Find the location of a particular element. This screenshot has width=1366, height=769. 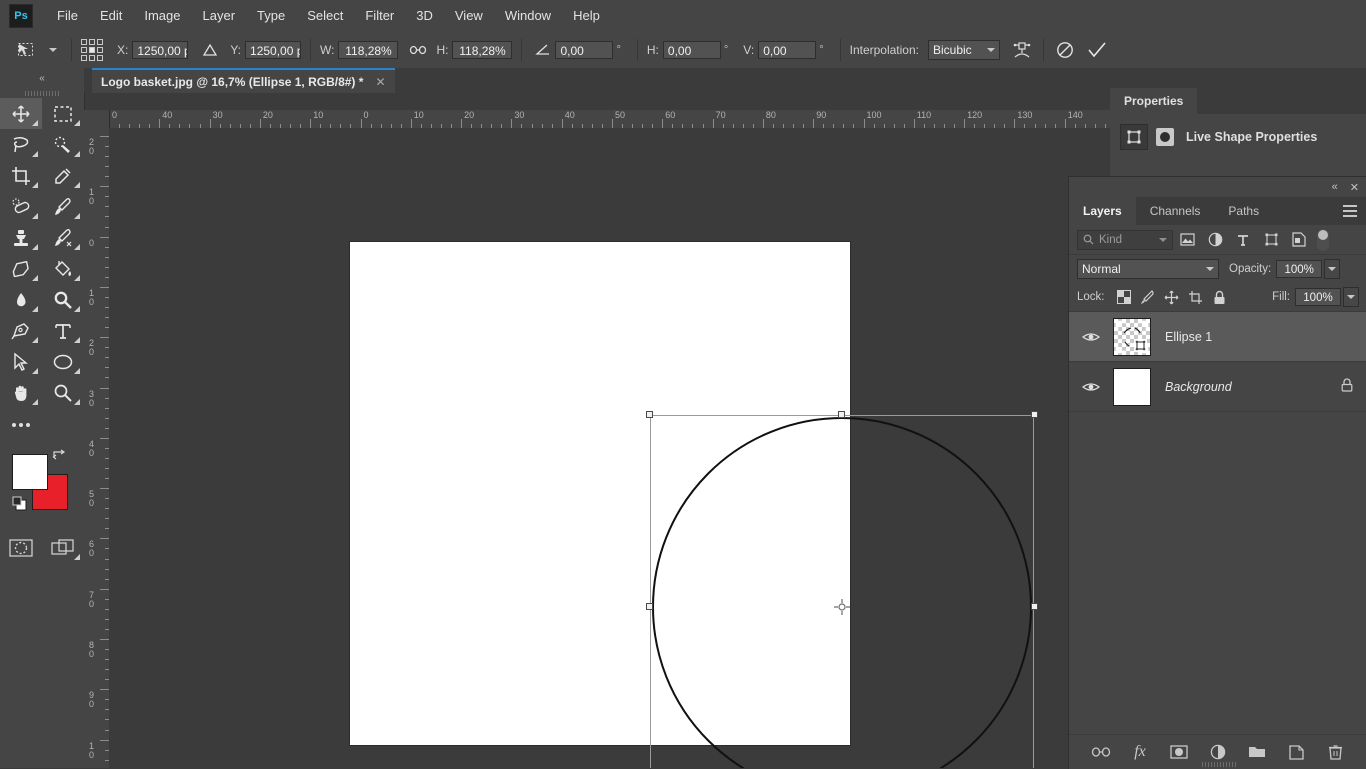

close-panel-icon: ✕ is located at coordinates (1354, 187).